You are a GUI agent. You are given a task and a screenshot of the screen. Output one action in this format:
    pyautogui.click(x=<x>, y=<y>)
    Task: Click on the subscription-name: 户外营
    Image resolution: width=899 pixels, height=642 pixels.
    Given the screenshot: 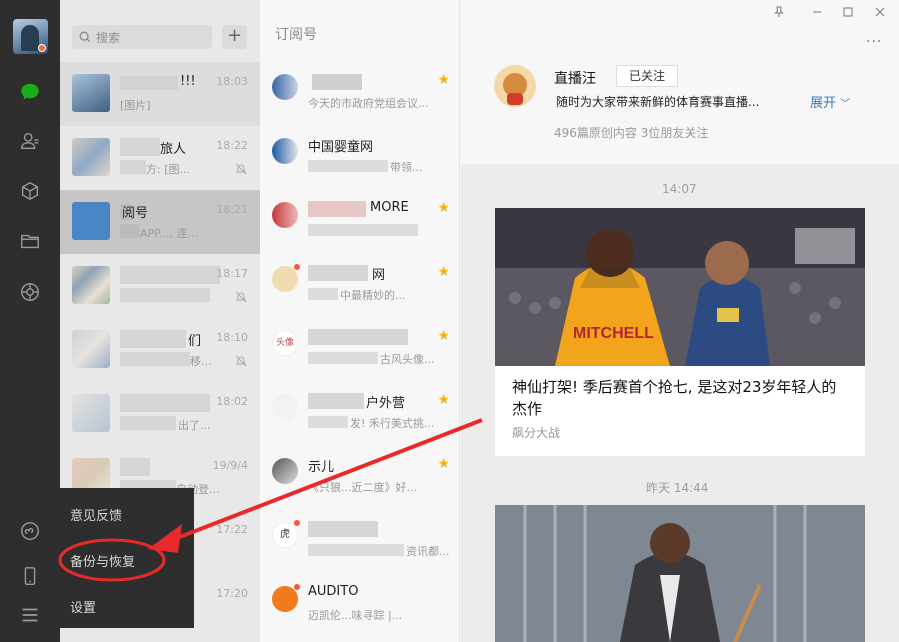 What is the action you would take?
    pyautogui.click(x=386, y=403)
    